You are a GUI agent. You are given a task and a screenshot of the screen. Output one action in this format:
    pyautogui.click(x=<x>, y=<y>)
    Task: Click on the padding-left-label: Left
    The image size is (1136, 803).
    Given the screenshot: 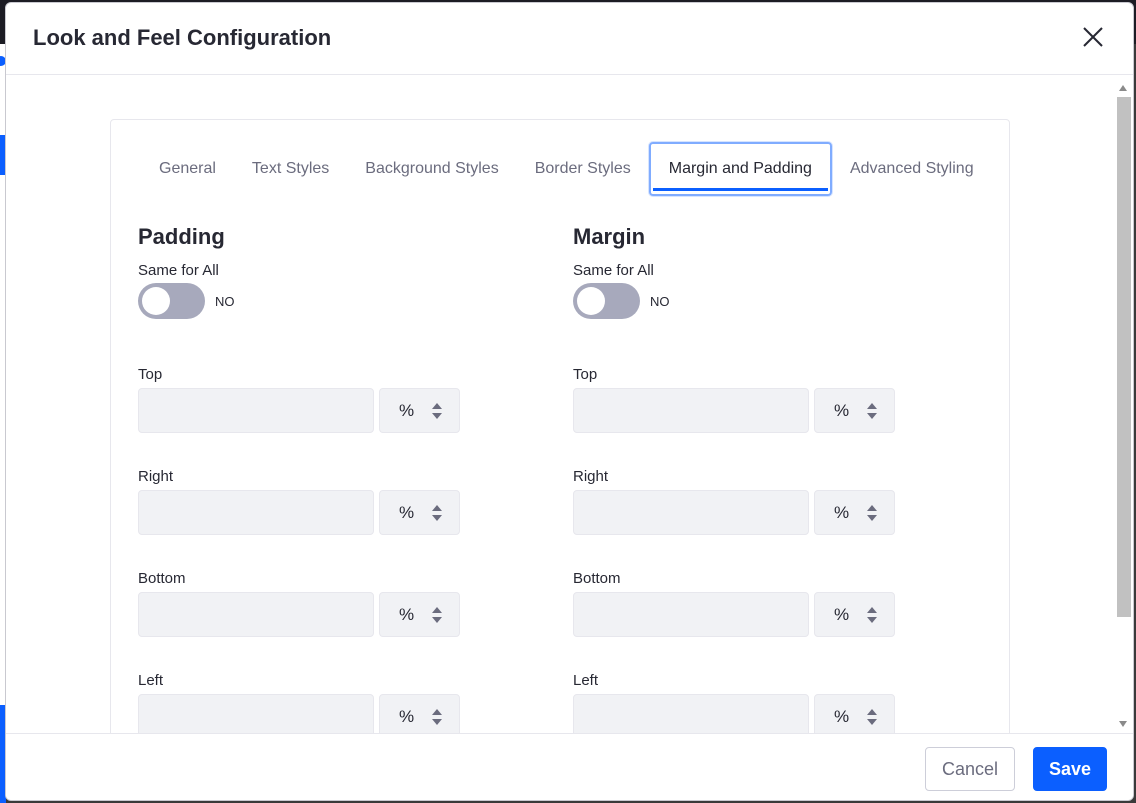 What is the action you would take?
    pyautogui.click(x=151, y=680)
    